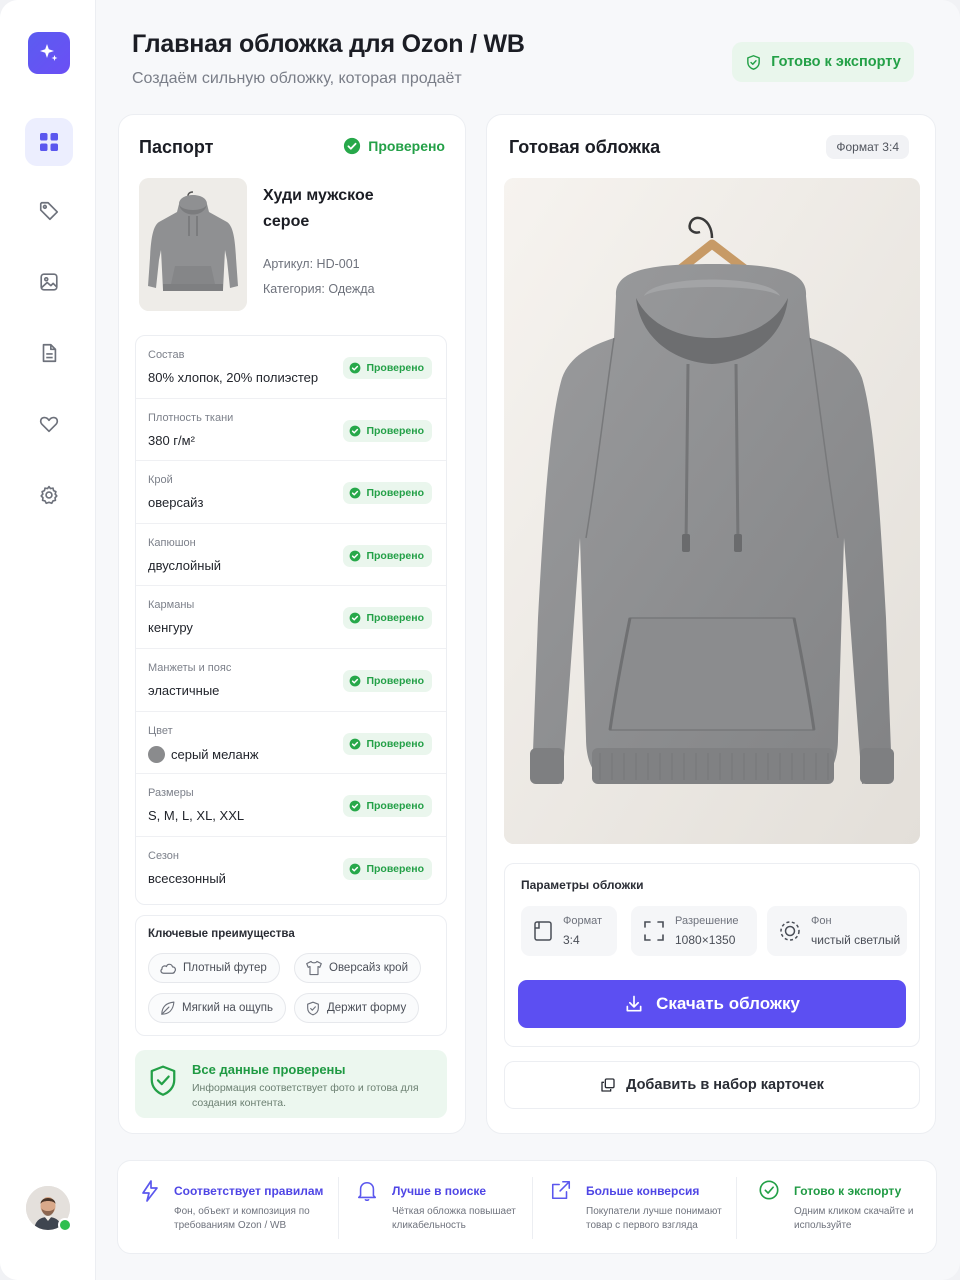  I want to click on tag-icon, so click(49, 211).